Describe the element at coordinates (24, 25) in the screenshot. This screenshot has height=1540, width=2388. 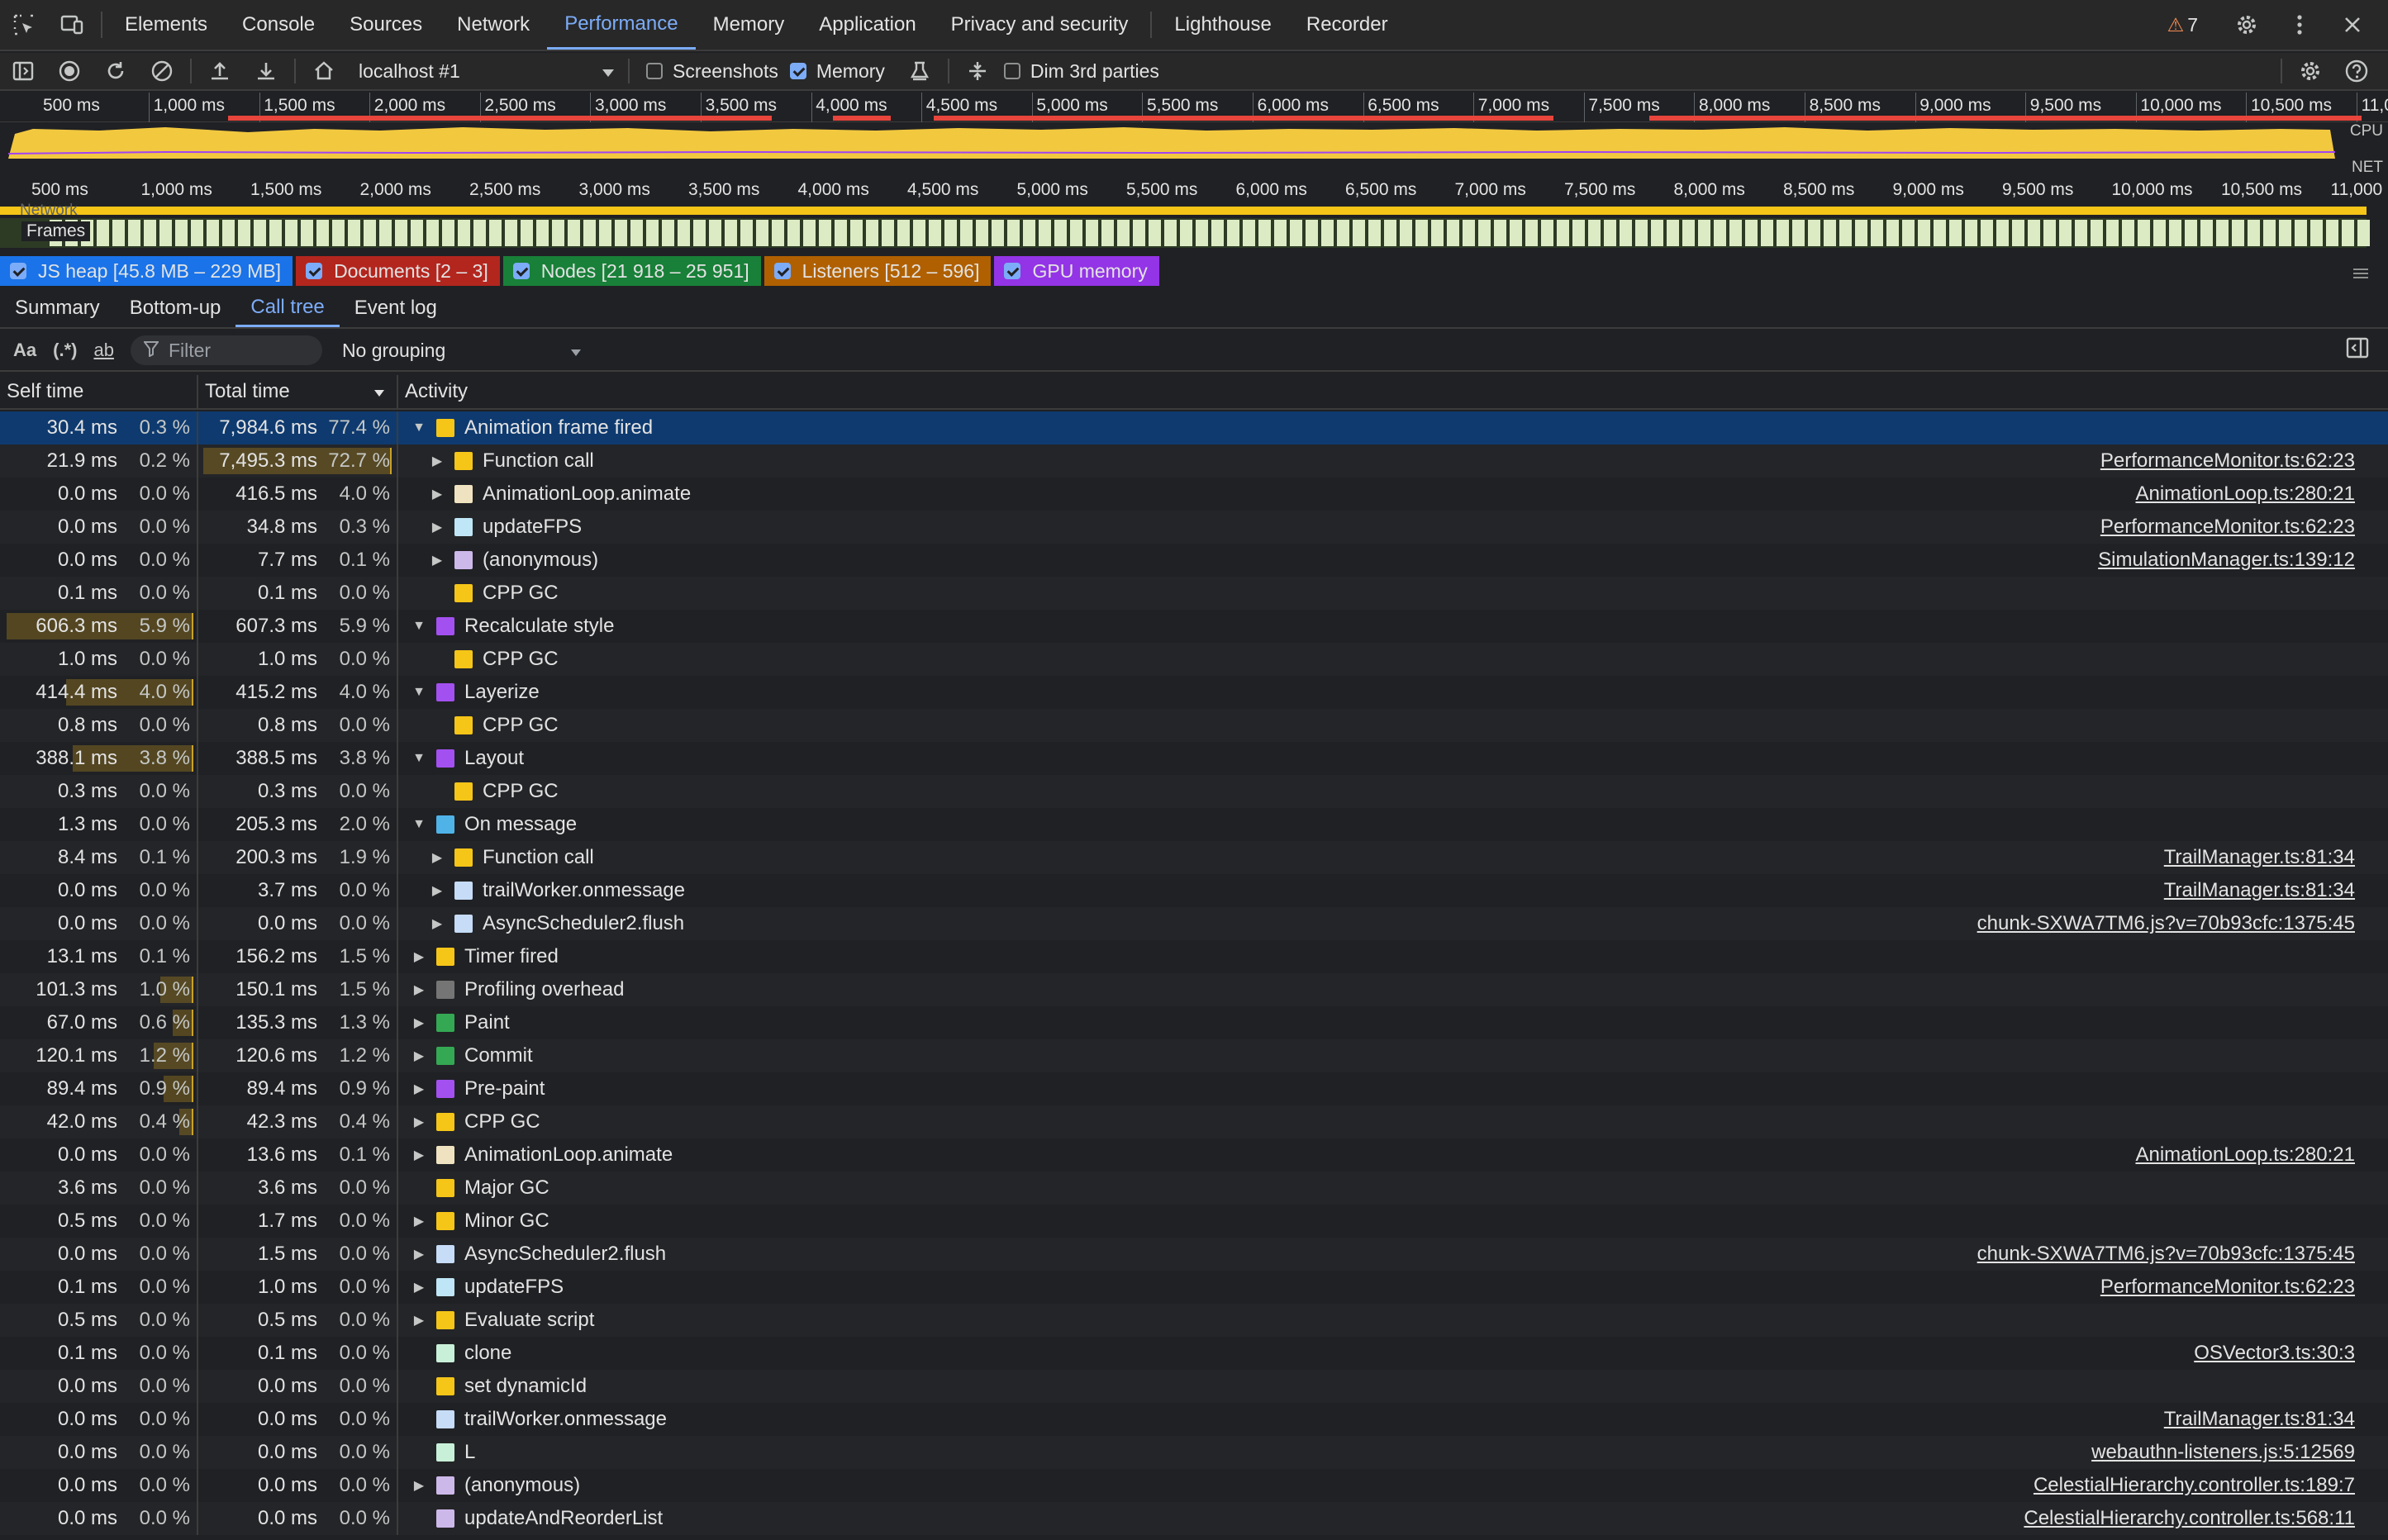
I see `inspect-element-icon` at that location.